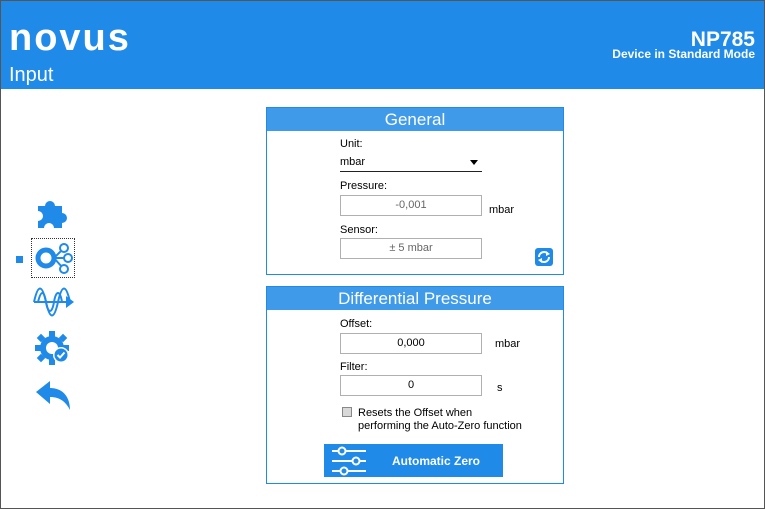  Describe the element at coordinates (70, 38) in the screenshot. I see `novus-logo: novus` at that location.